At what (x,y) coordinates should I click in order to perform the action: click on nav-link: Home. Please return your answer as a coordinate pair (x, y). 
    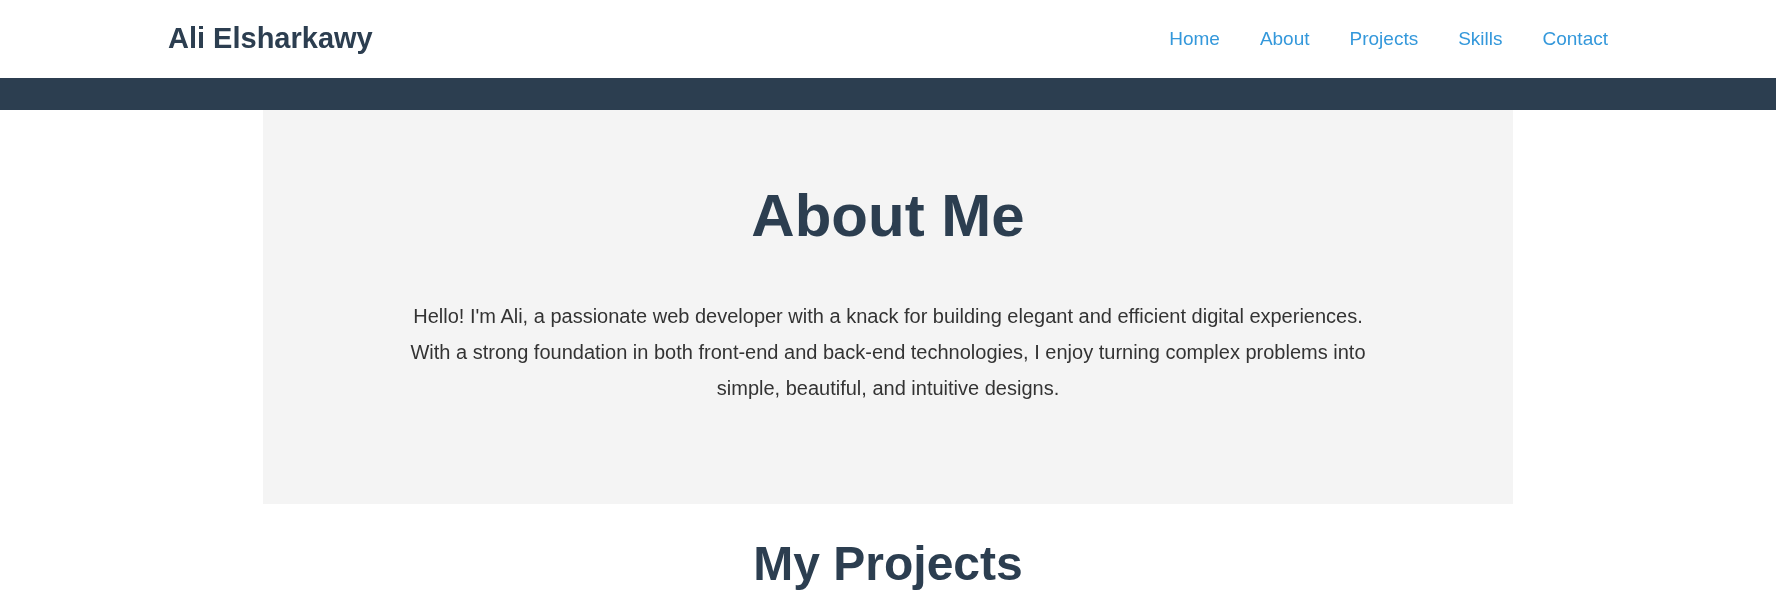
    Looking at the image, I should click on (1194, 39).